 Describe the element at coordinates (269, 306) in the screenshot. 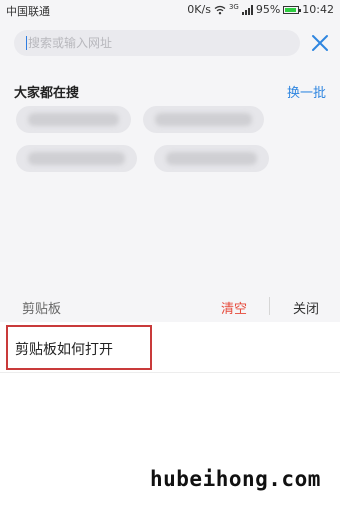

I see `divider` at that location.